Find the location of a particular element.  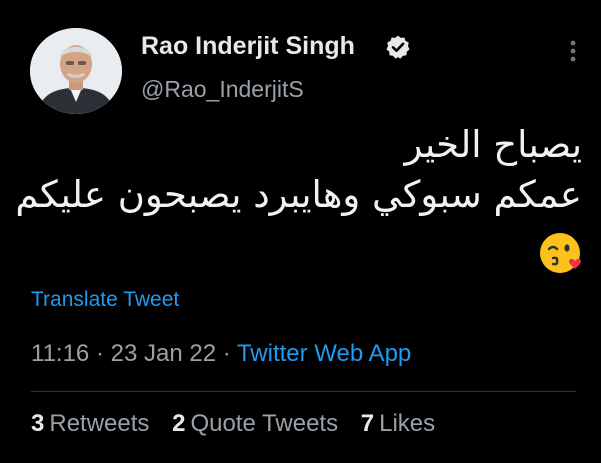

retweets-stat: 3 Retweets is located at coordinates (90, 423).